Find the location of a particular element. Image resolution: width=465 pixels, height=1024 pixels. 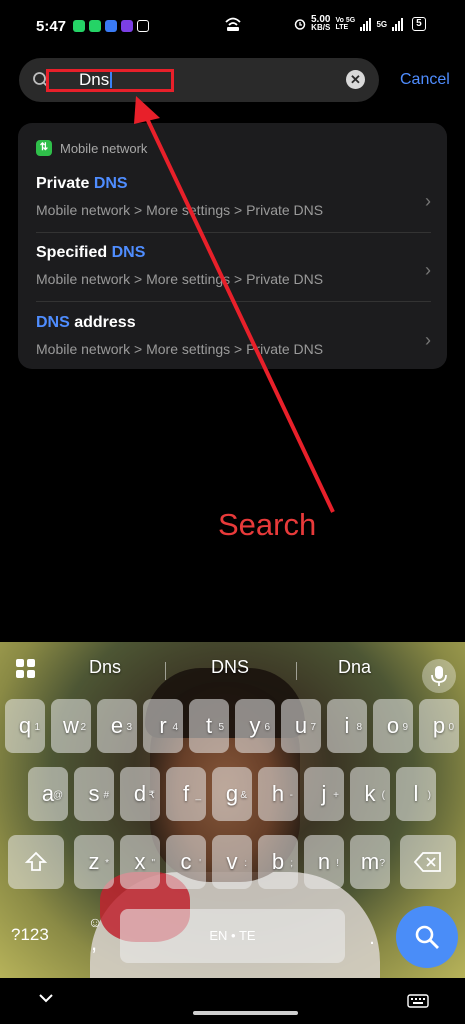

period-key: . is located at coordinates (372, 938).